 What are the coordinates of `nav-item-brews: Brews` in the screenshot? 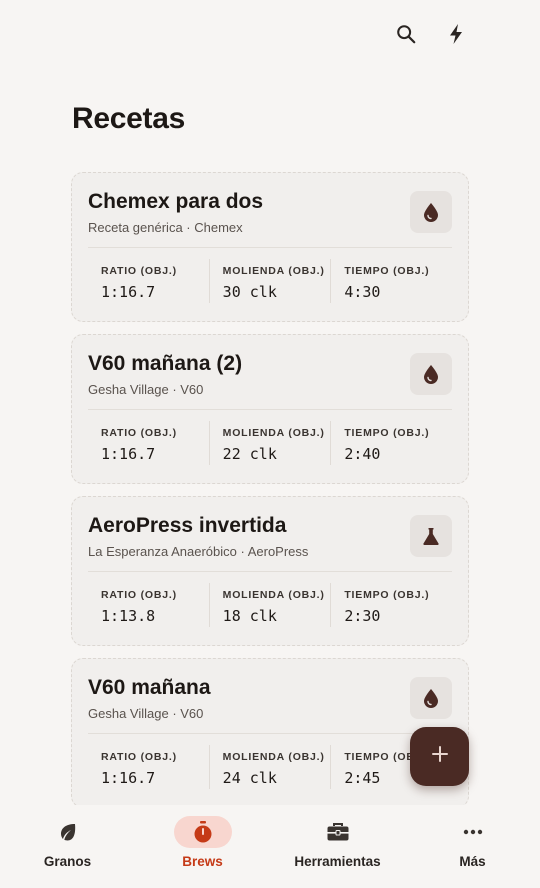 It's located at (202, 847).